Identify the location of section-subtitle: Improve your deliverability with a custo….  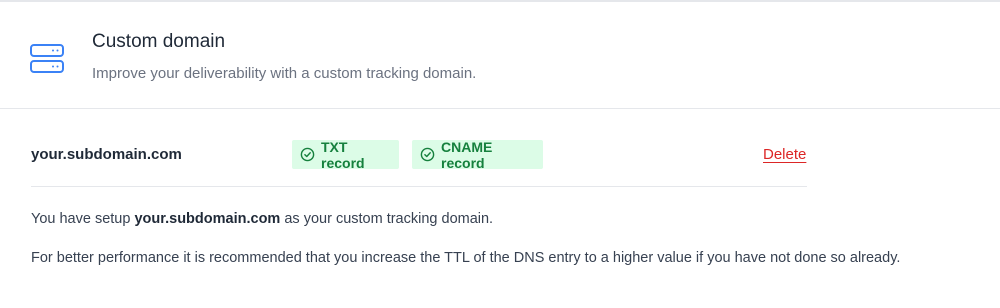
(284, 73).